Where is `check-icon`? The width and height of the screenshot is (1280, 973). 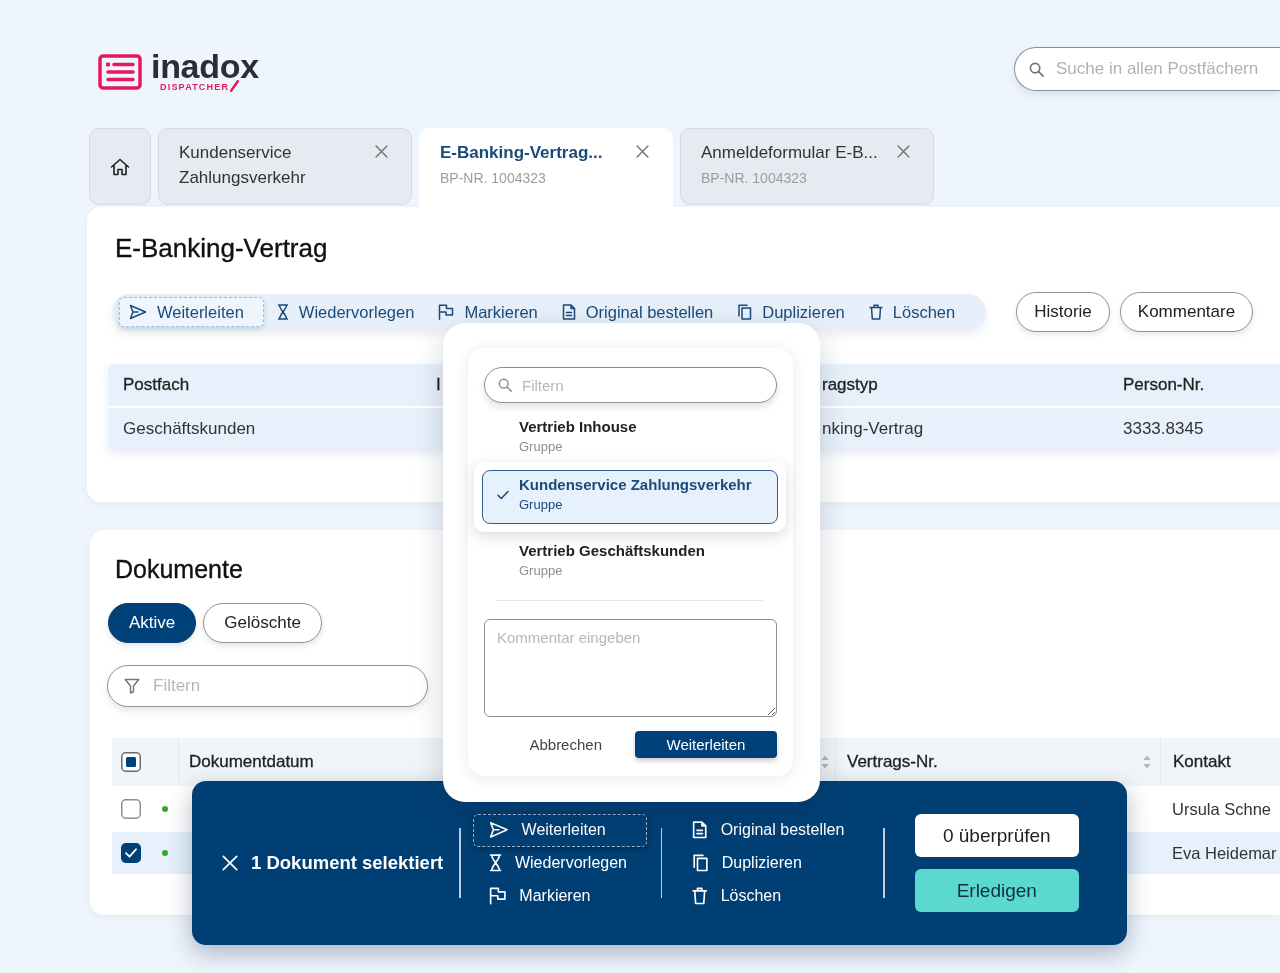
check-icon is located at coordinates (503, 495).